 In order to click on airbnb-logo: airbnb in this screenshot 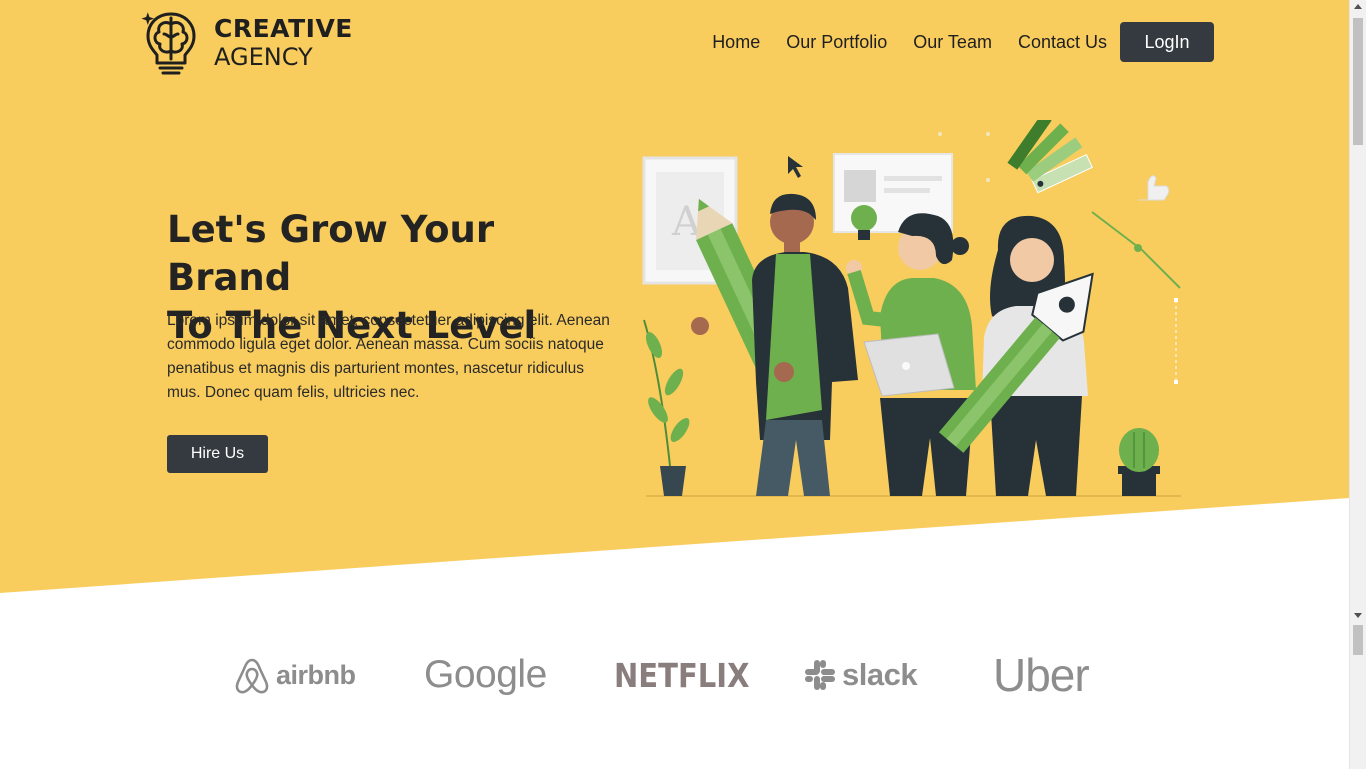, I will do `click(295, 675)`.